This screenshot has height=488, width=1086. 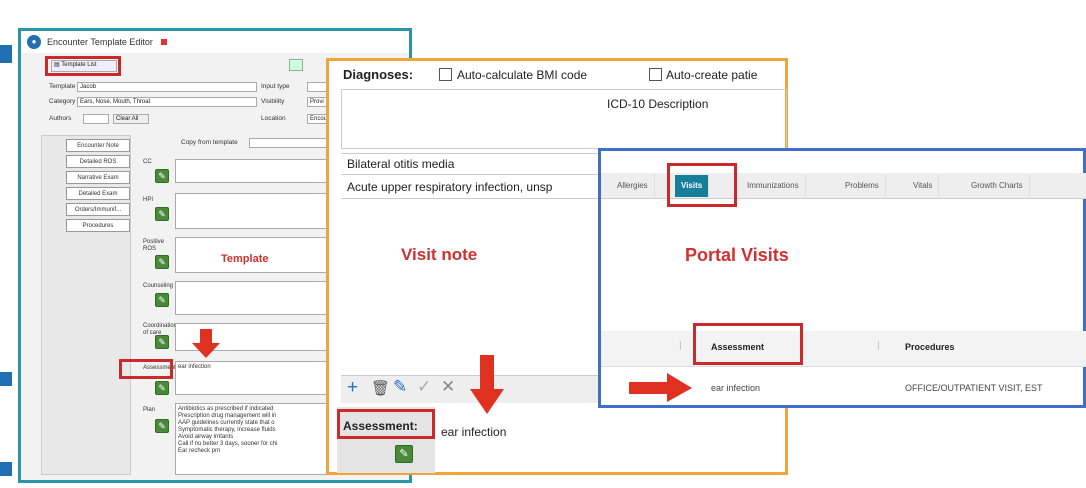 What do you see at coordinates (96, 119) in the screenshot?
I see `authors-field` at bounding box center [96, 119].